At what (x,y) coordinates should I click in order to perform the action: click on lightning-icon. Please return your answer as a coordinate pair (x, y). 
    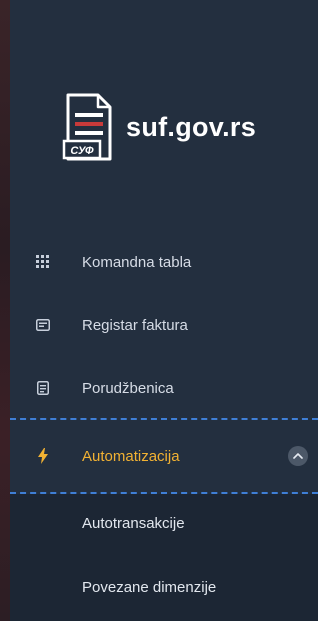
    Looking at the image, I should click on (43, 456).